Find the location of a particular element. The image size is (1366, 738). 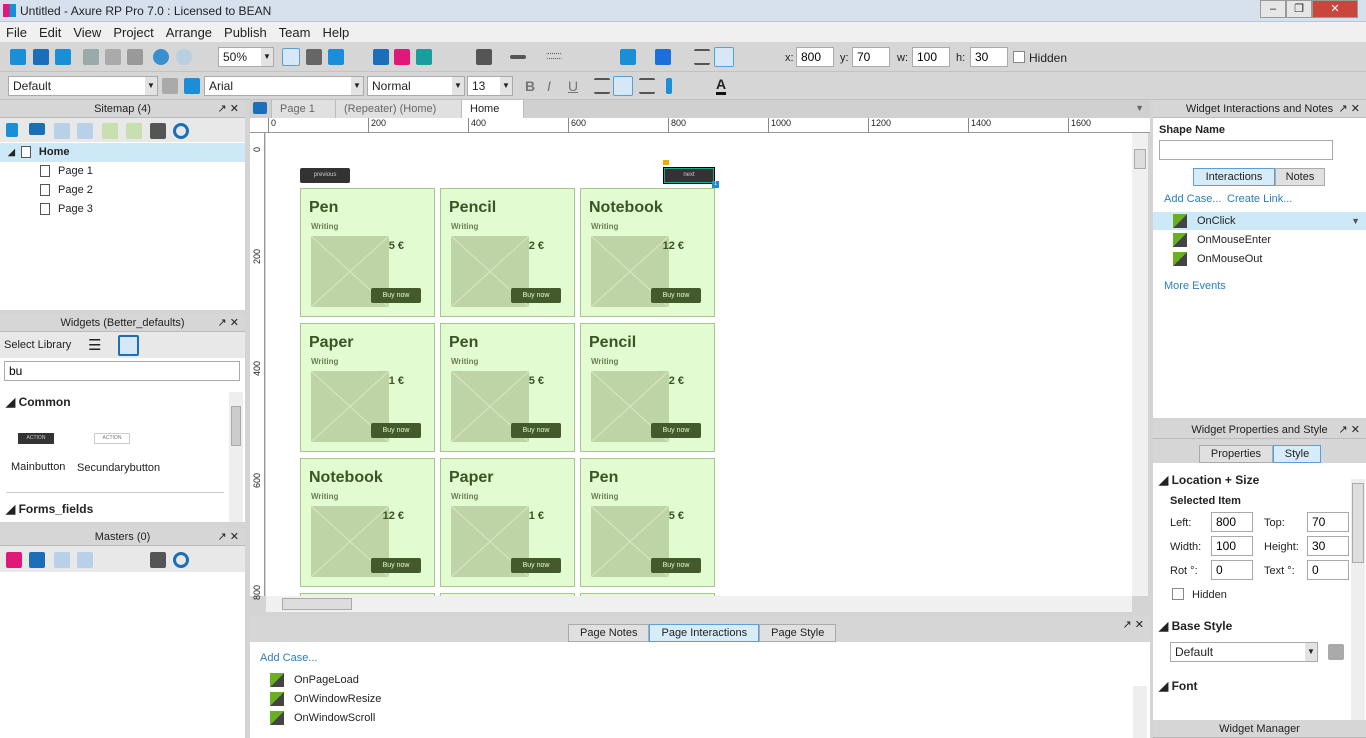

font-color-icon: A is located at coordinates (721, 85).